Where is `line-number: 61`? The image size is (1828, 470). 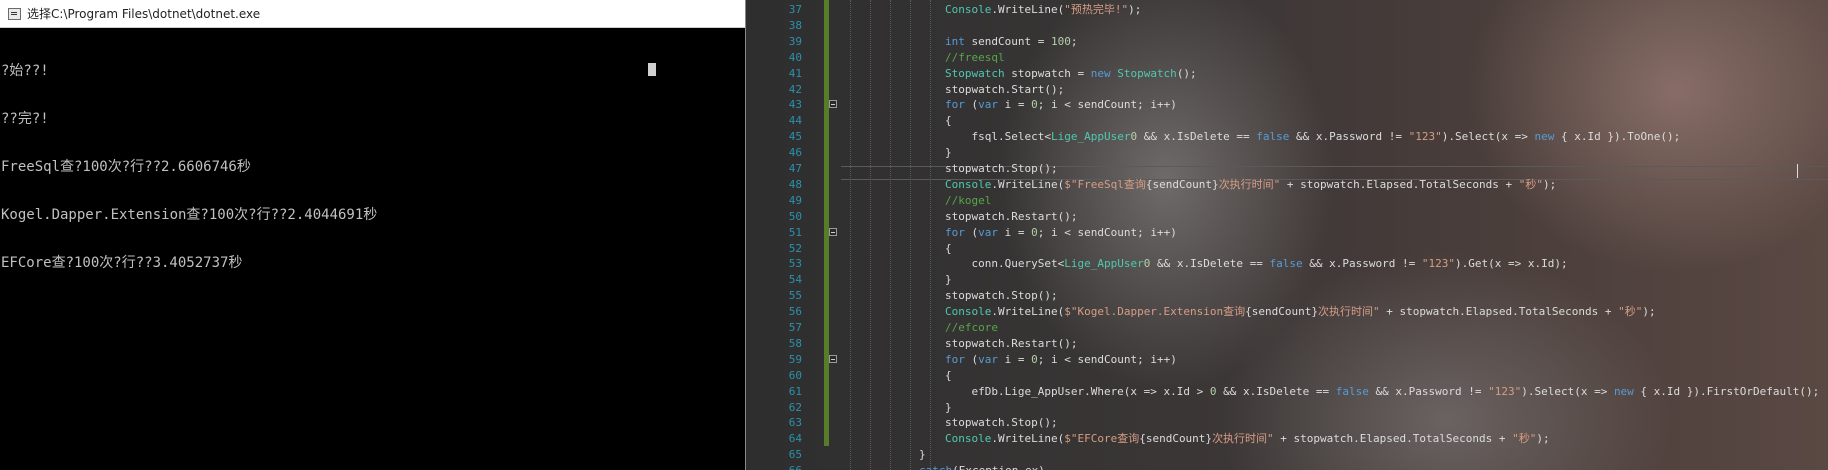 line-number: 61 is located at coordinates (795, 391).